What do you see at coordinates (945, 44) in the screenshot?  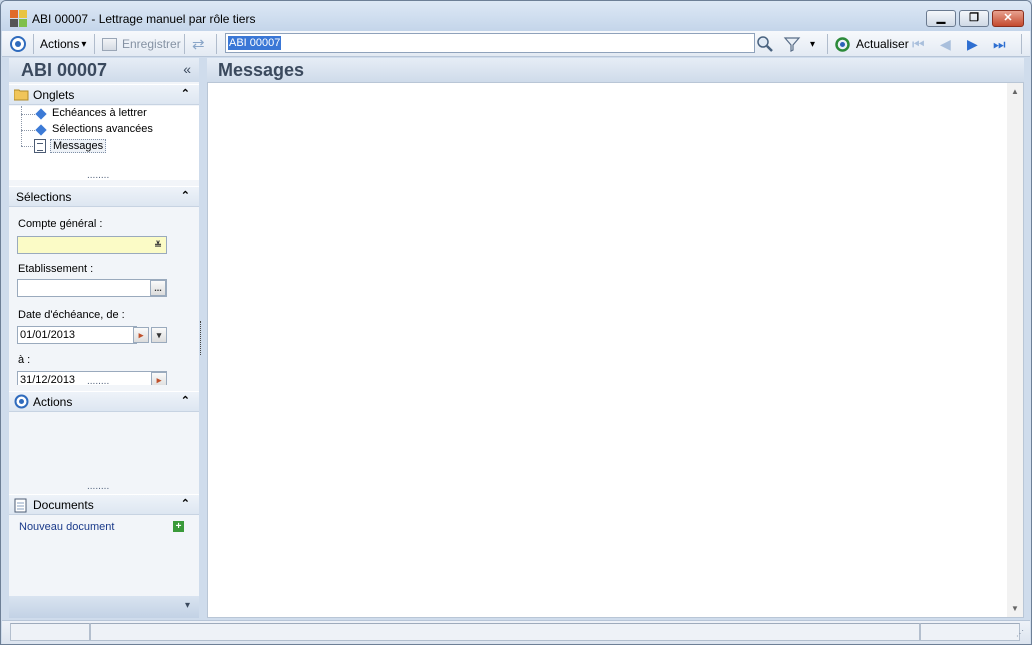 I see `previous-record-icon: ◀` at bounding box center [945, 44].